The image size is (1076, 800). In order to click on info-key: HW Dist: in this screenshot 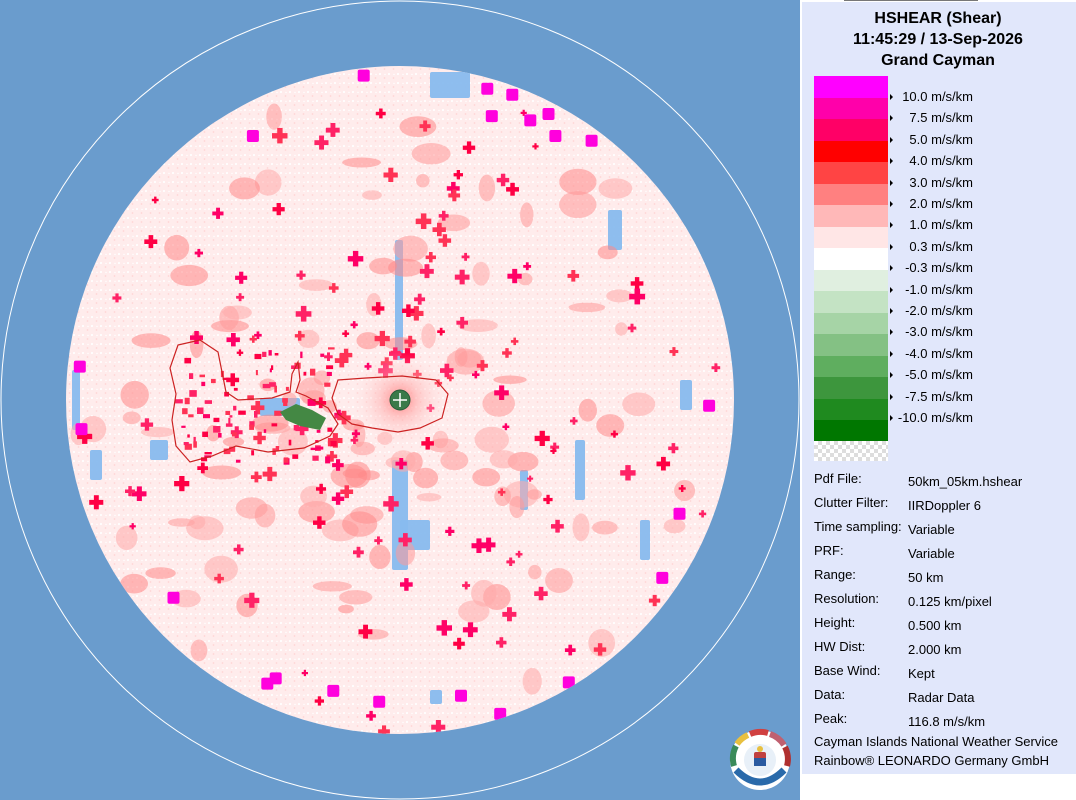, I will do `click(840, 646)`.